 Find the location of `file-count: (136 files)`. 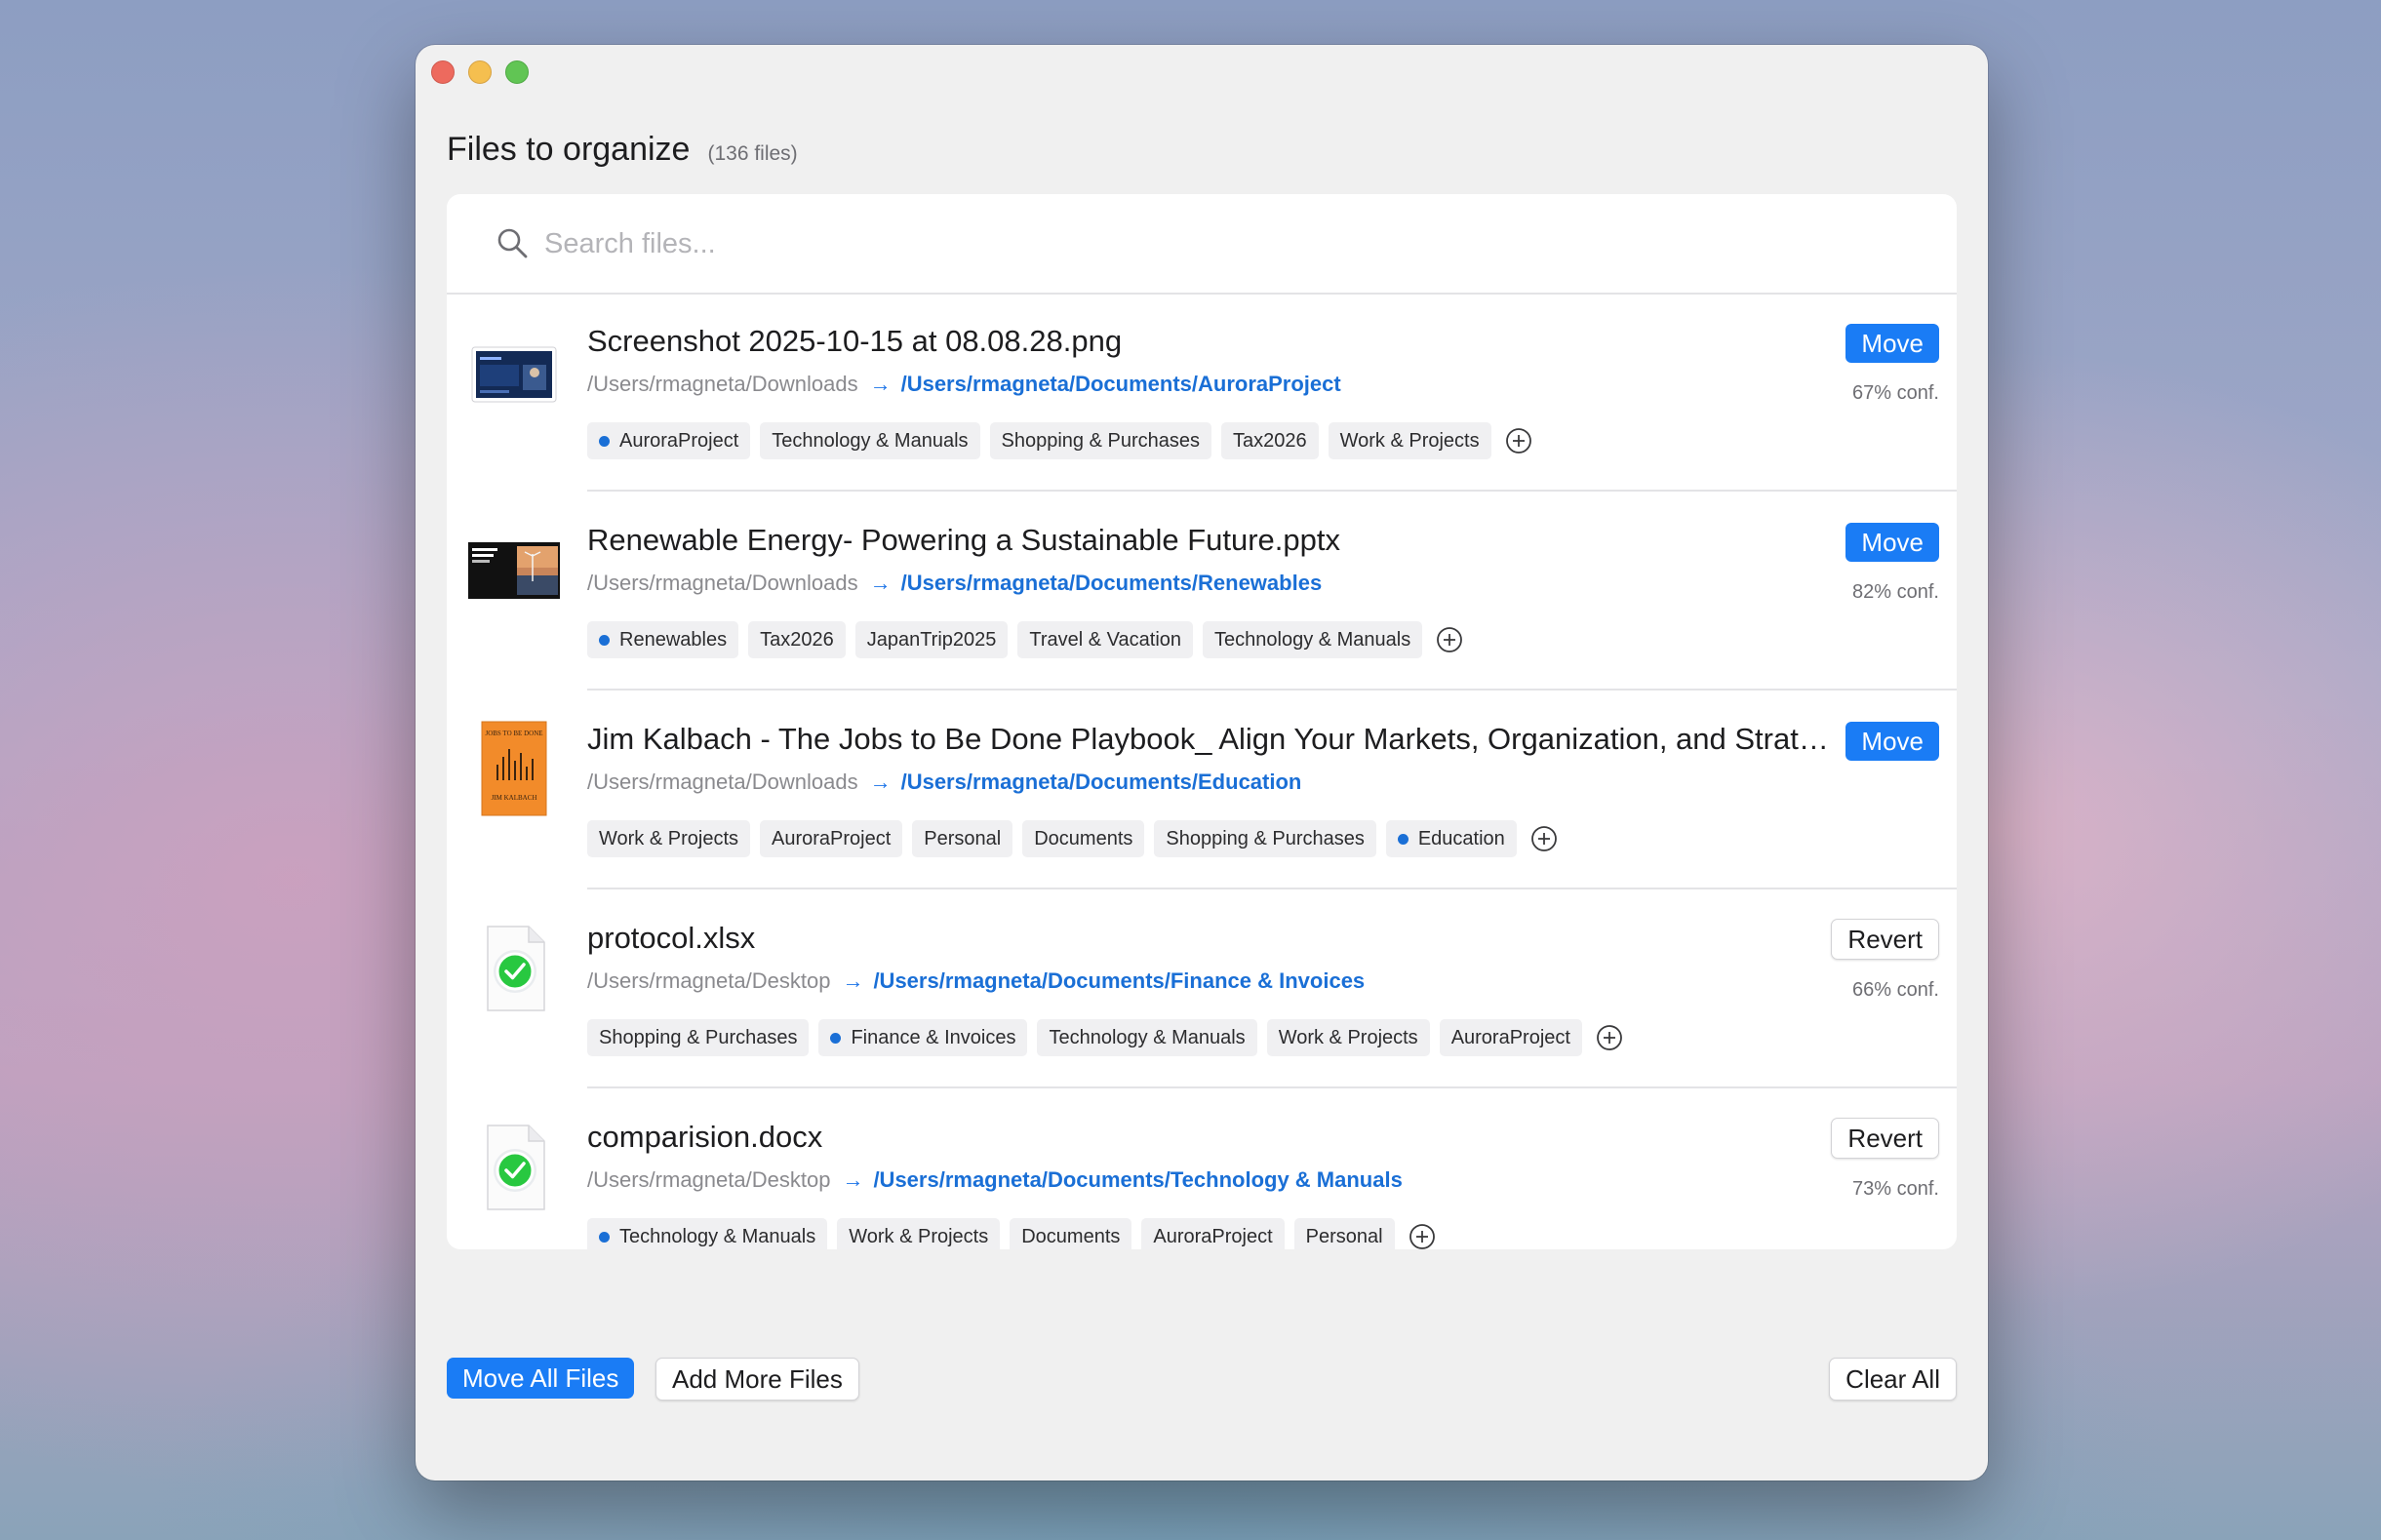

file-count: (136 files) is located at coordinates (752, 154).